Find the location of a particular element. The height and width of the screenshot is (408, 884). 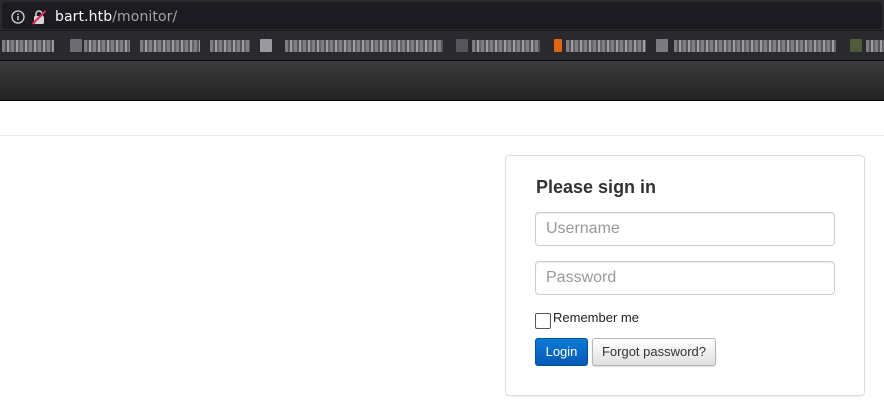

url-text: bart.htb/monitor/ is located at coordinates (116, 17).